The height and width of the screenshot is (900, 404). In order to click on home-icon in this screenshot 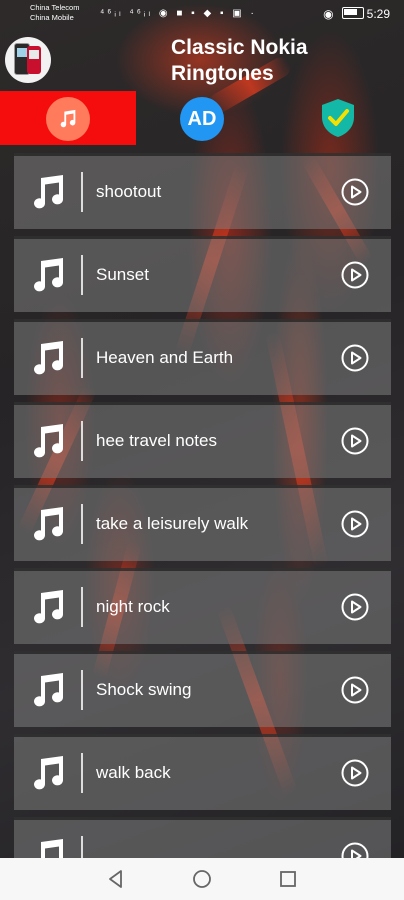, I will do `click(202, 879)`.